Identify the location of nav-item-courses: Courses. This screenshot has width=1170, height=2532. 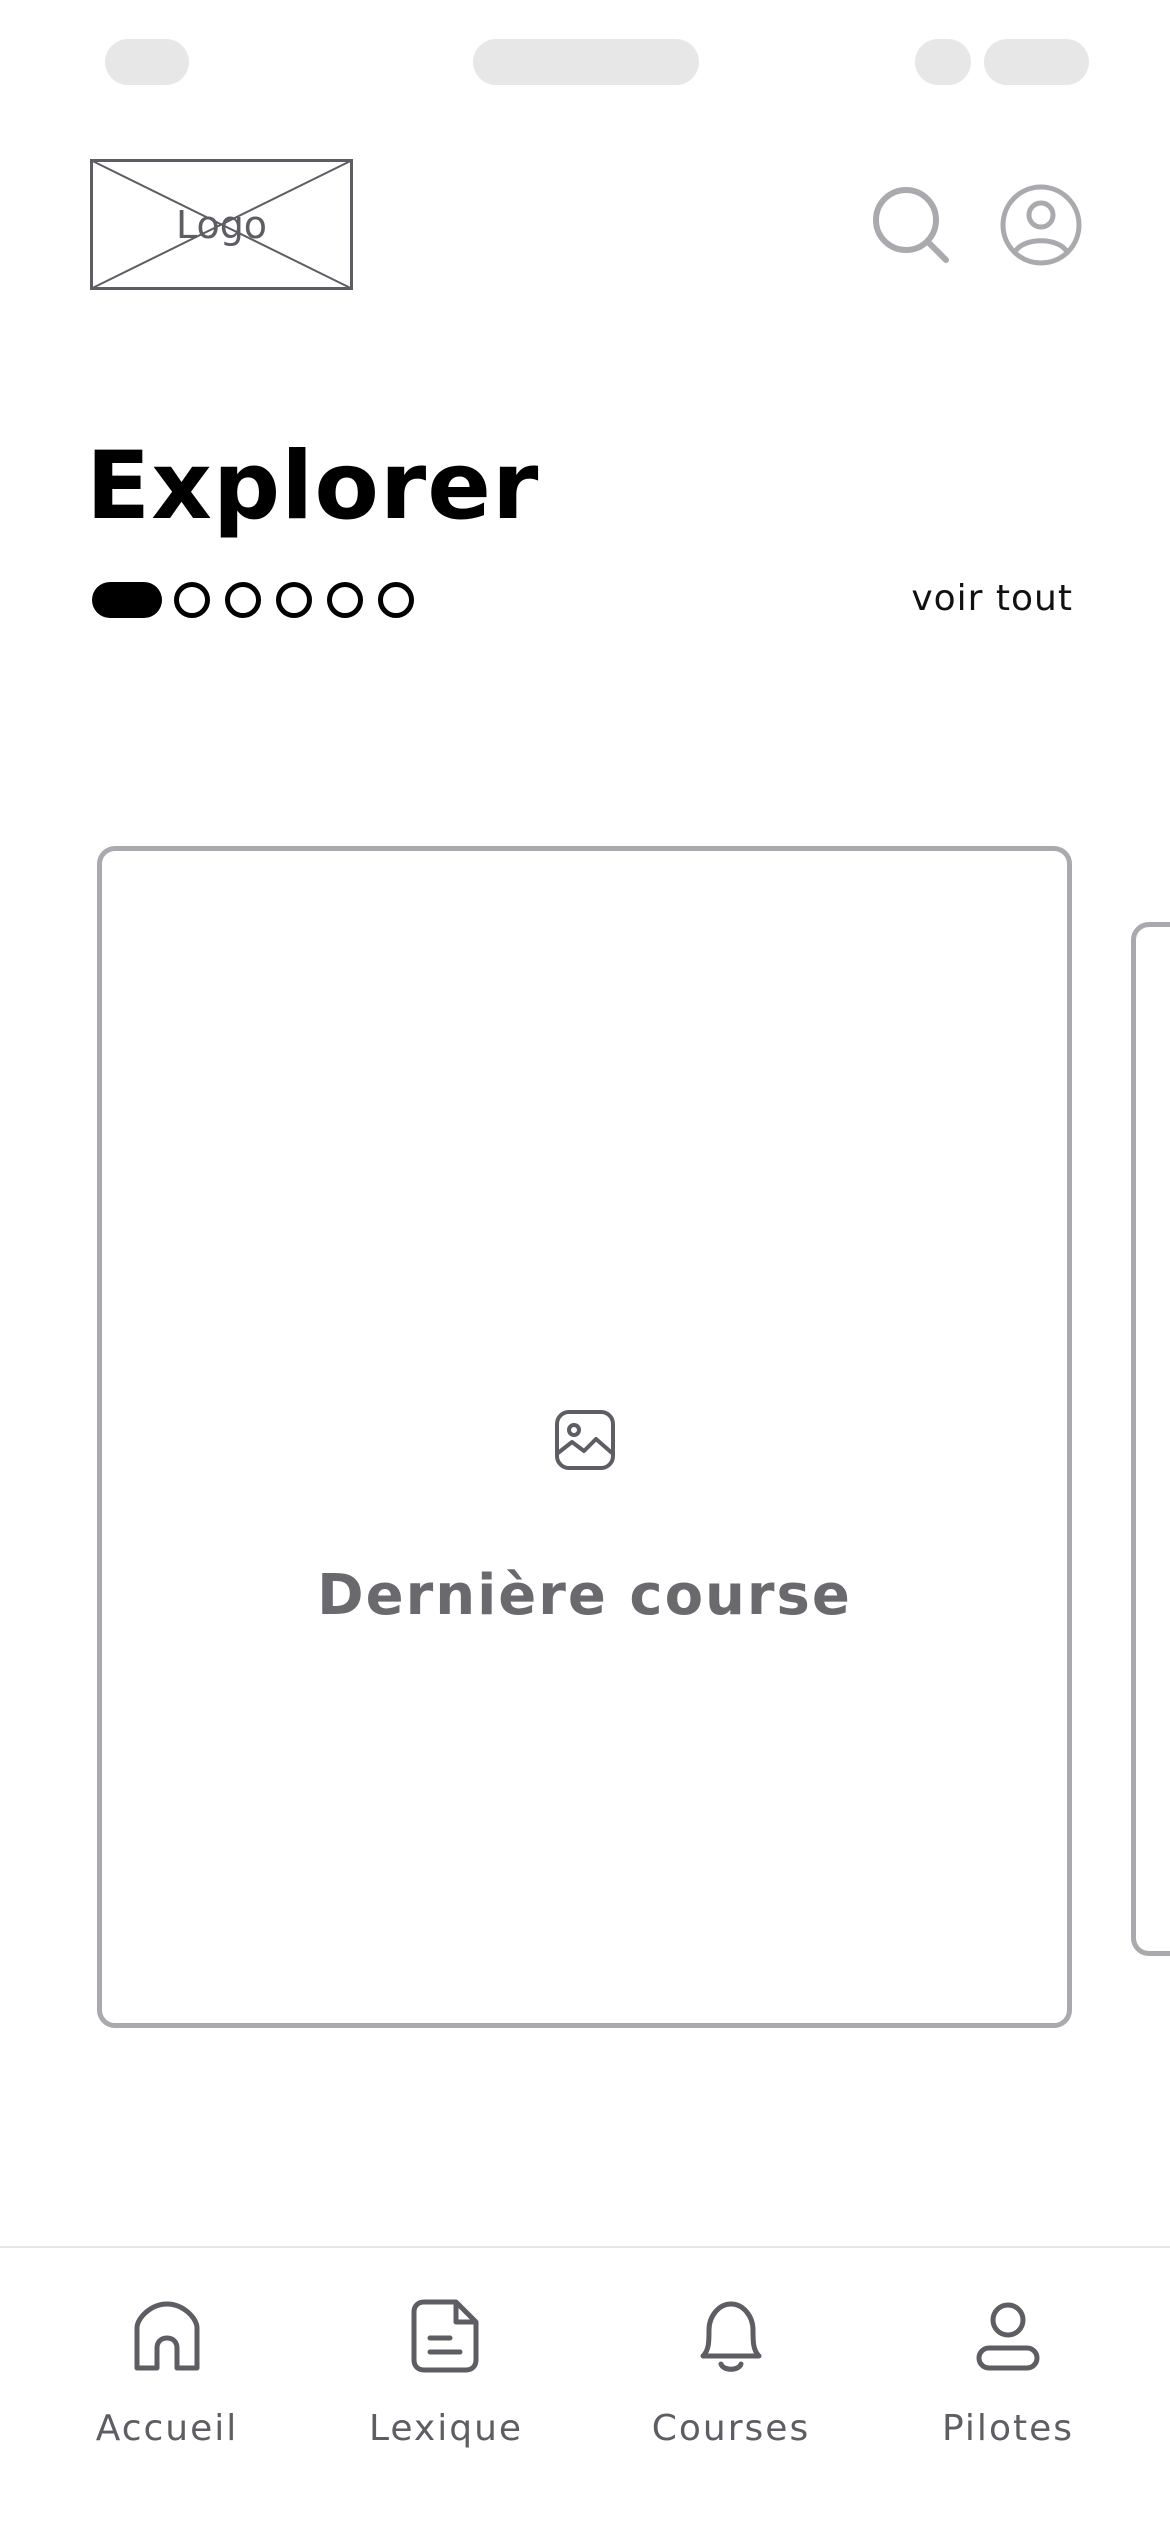
(731, 2378).